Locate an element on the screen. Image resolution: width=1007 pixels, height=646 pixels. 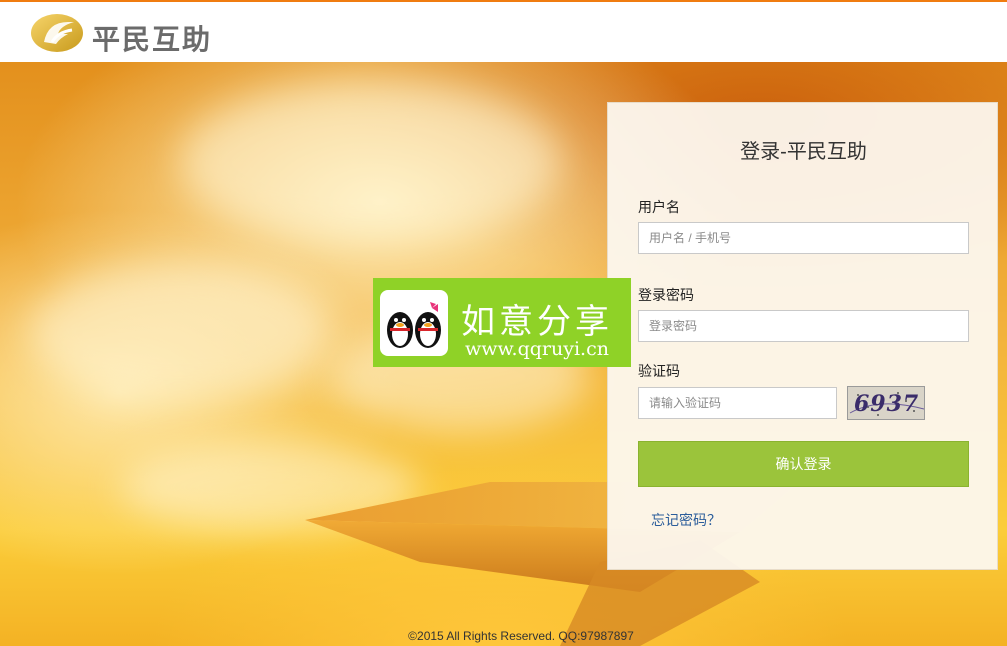
login-submit-button: 确认登录 is located at coordinates (803, 464).